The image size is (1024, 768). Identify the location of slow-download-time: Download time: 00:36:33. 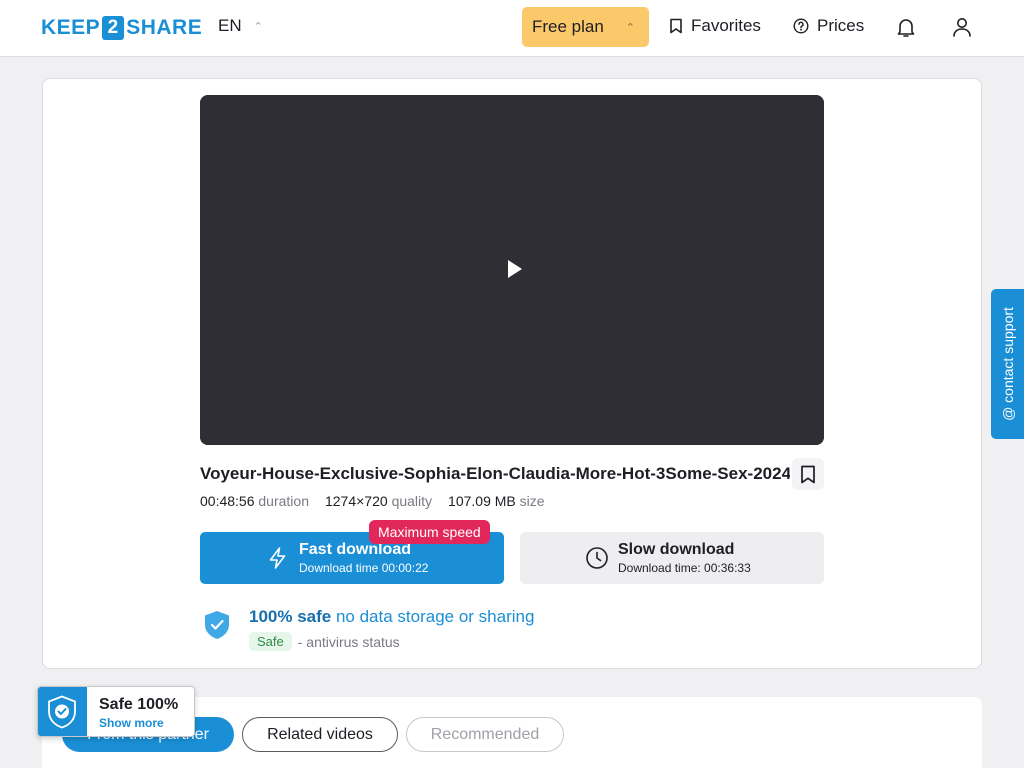
(684, 568).